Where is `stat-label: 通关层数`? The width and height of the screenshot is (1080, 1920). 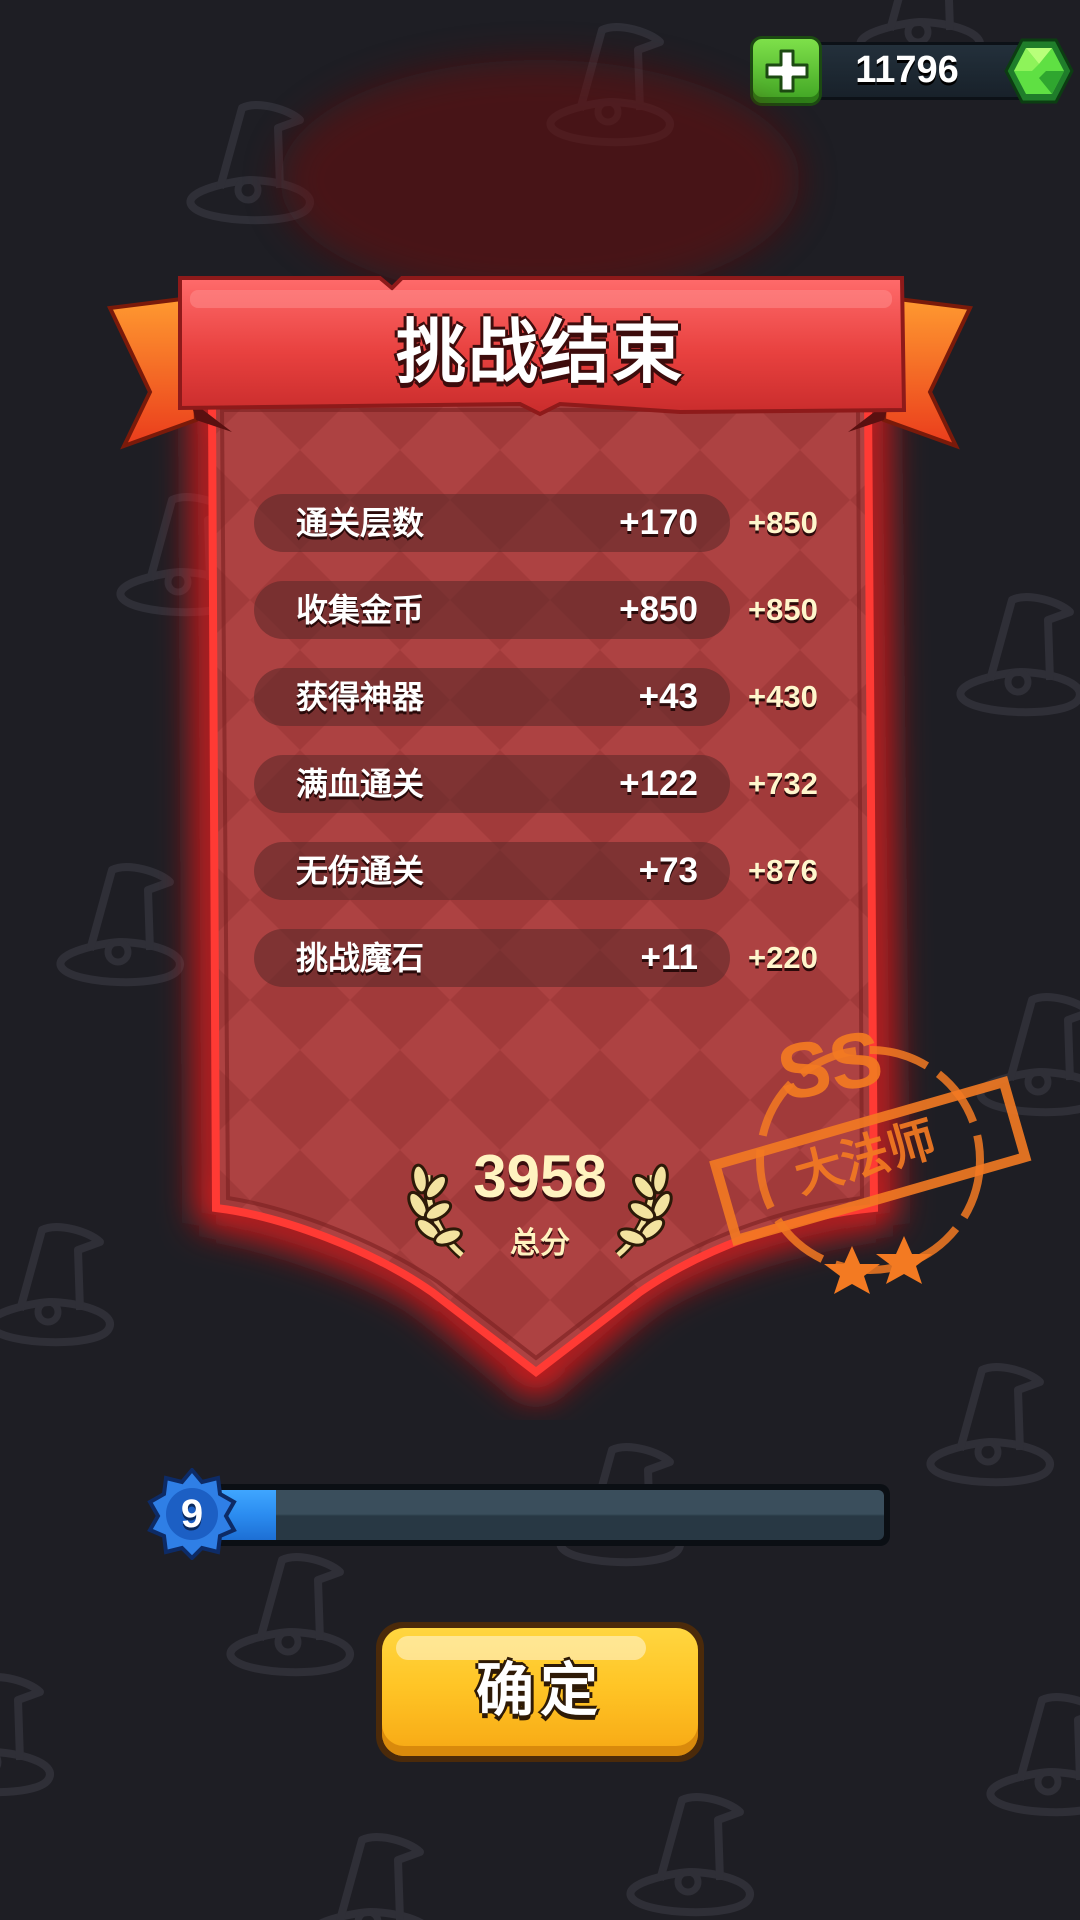 stat-label: 通关层数 is located at coordinates (360, 523).